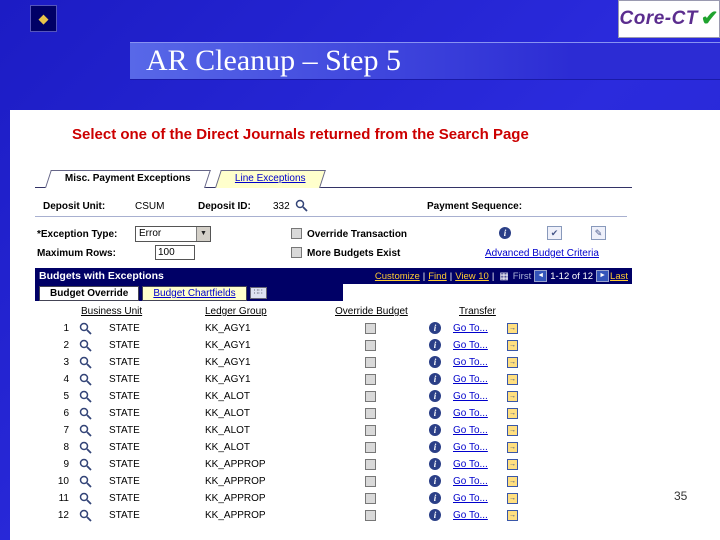  Describe the element at coordinates (236, 311) in the screenshot. I see `column-header-ledger-group: Ledger Group` at that location.